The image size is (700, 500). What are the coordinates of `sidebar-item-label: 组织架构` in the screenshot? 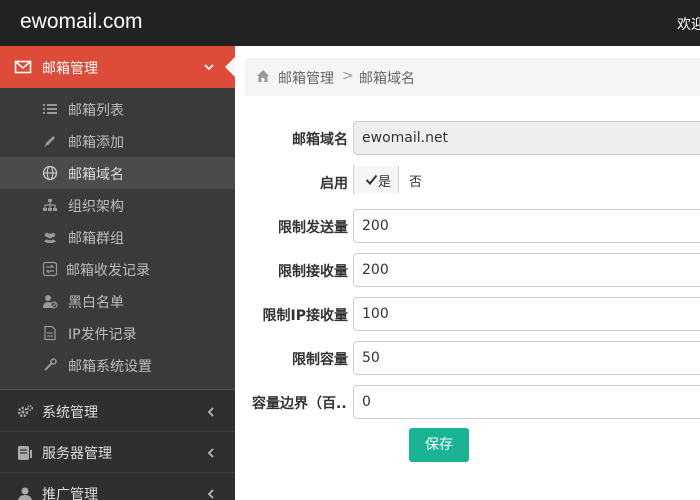 It's located at (96, 207).